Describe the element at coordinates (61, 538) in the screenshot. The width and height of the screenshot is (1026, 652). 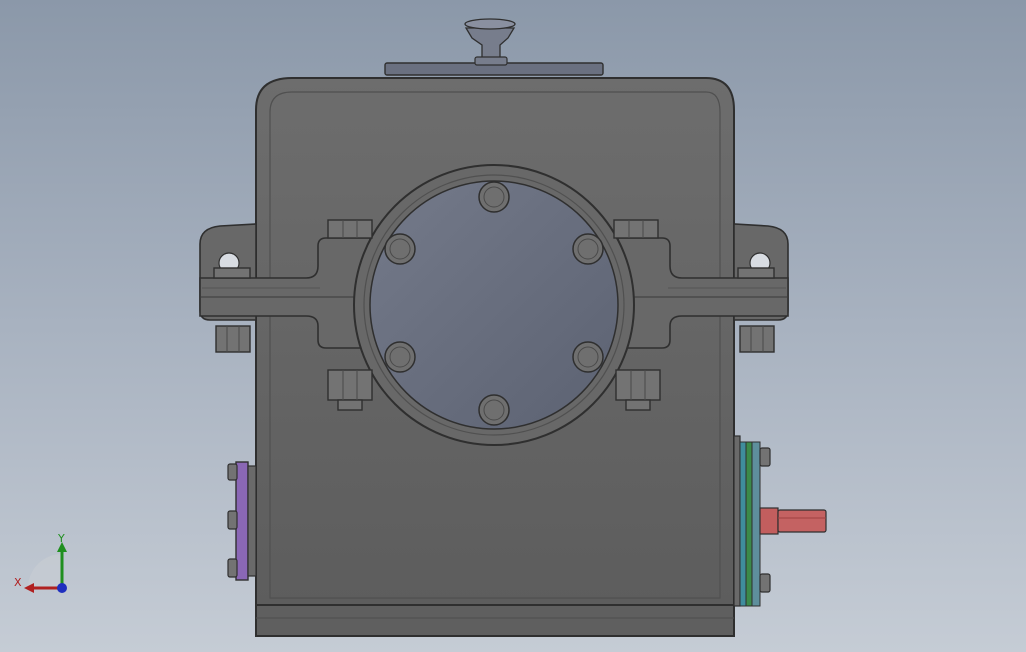
I see `y-axis-label: Y` at that location.